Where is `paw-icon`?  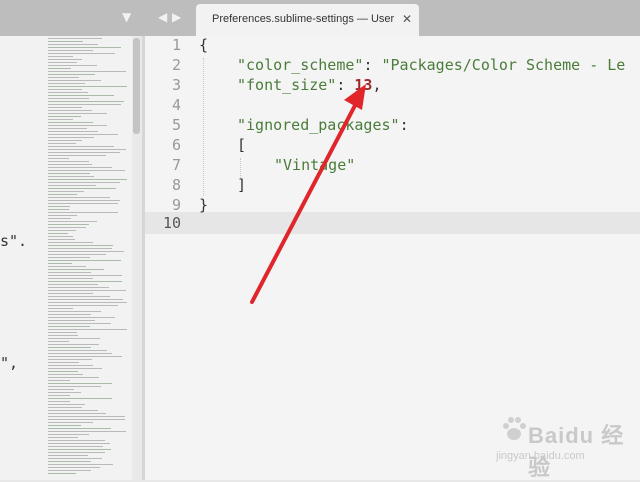
paw-icon is located at coordinates (514, 428).